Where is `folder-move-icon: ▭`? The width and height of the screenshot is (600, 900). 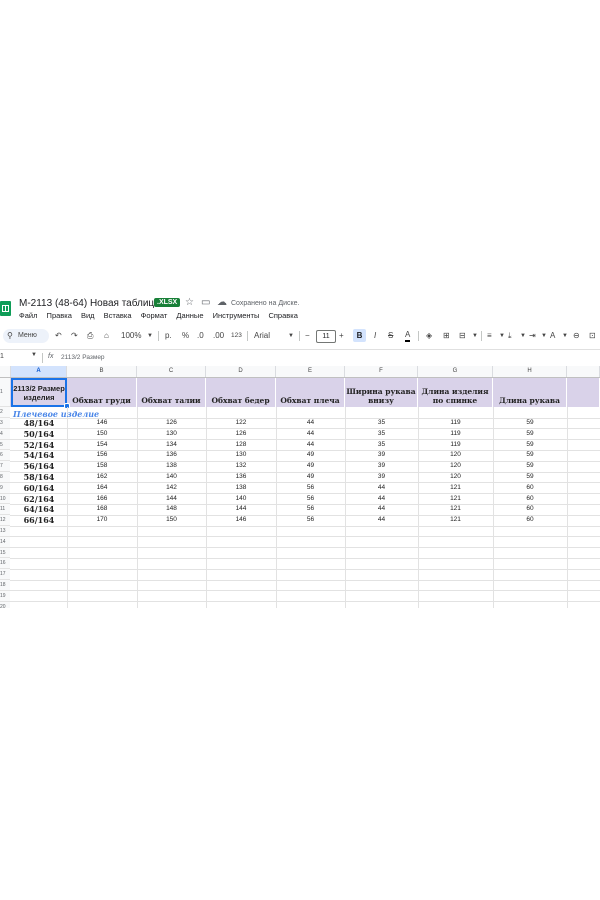 folder-move-icon: ▭ is located at coordinates (205, 302).